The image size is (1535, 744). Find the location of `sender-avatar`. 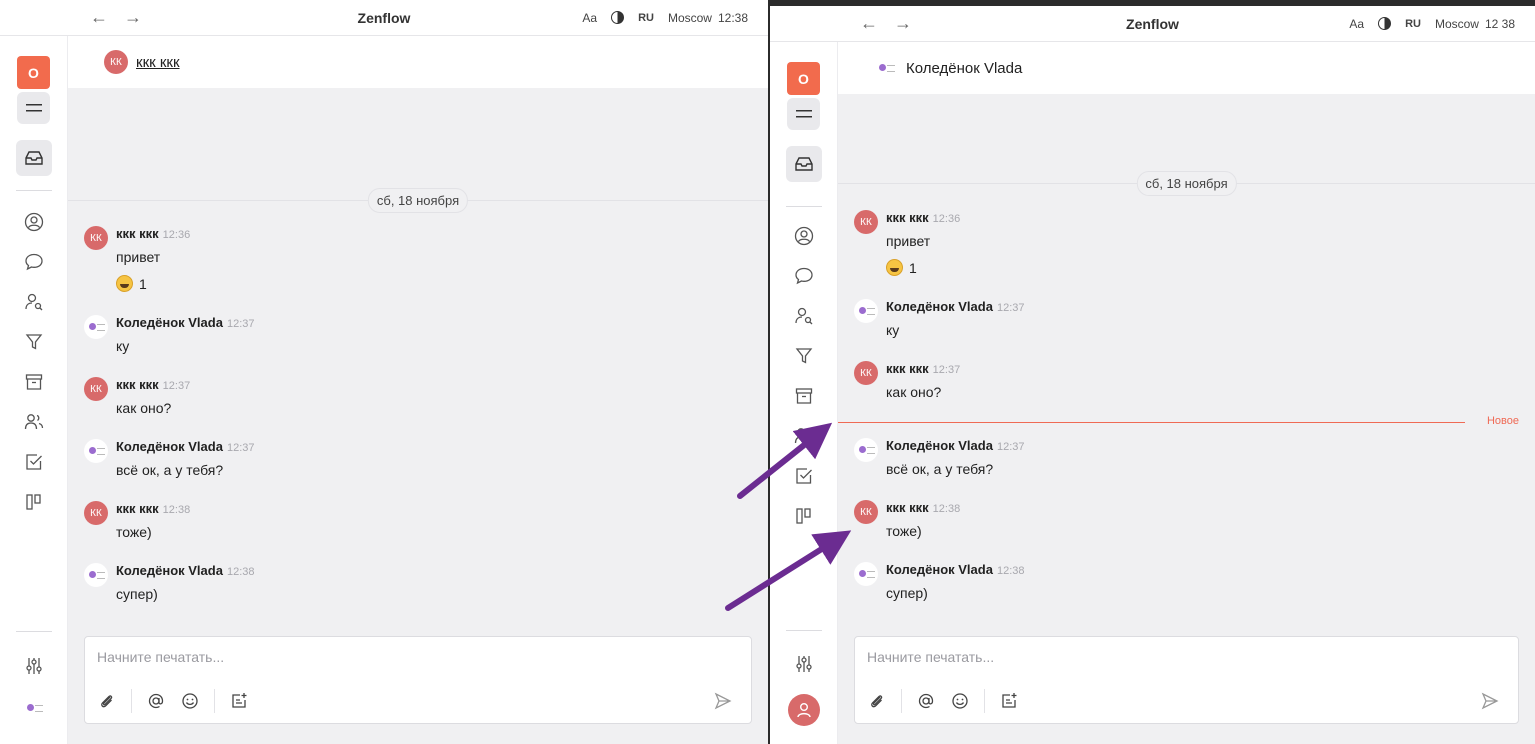

sender-avatar is located at coordinates (866, 450).